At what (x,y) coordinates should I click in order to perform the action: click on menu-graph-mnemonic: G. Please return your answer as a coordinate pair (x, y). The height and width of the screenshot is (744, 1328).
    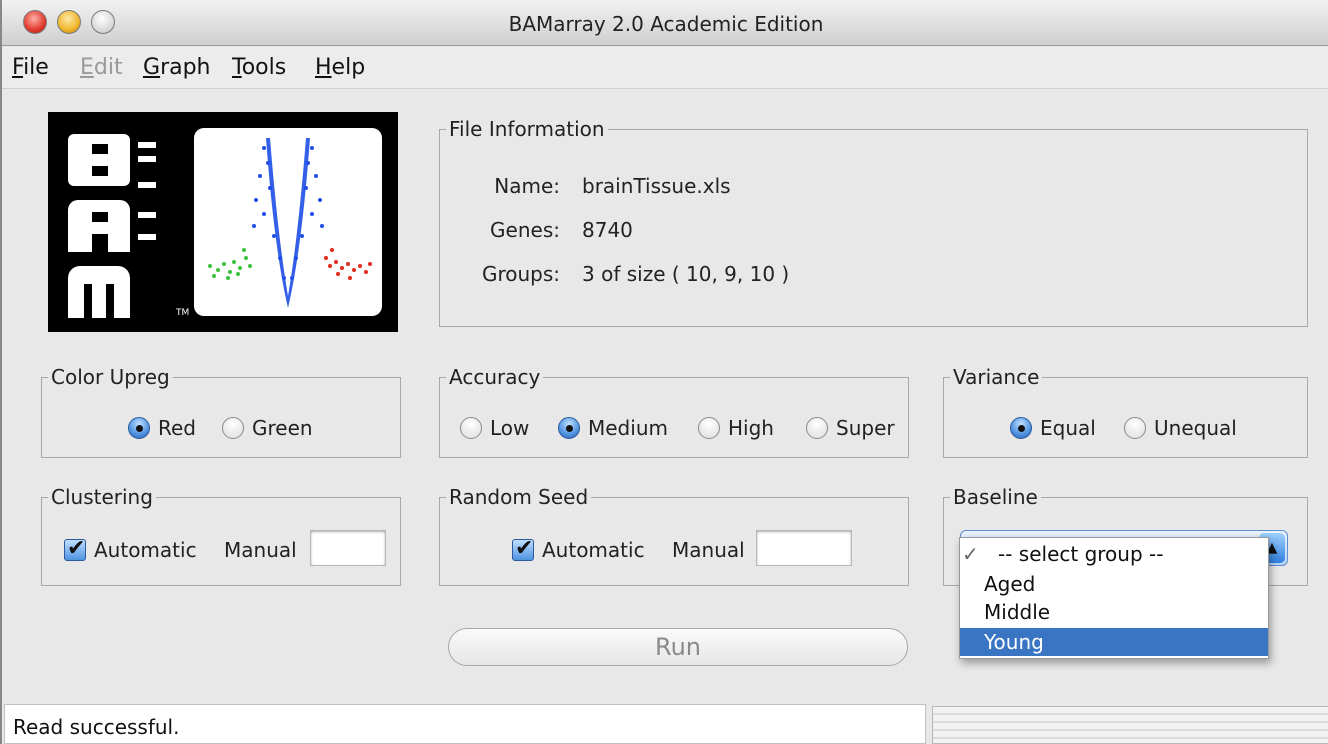
    Looking at the image, I should click on (152, 67).